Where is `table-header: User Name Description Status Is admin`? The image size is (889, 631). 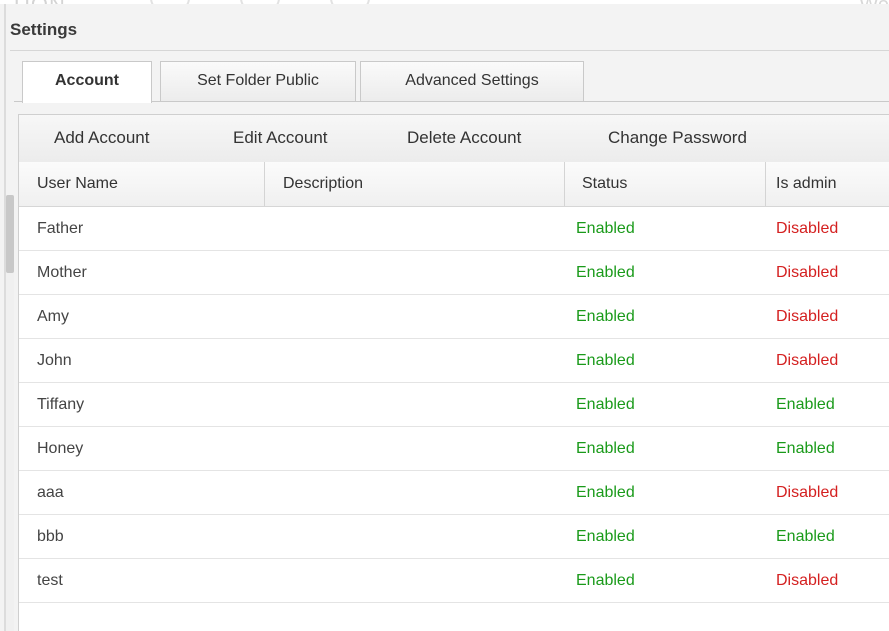 table-header: User Name Description Status Is admin is located at coordinates (454, 184).